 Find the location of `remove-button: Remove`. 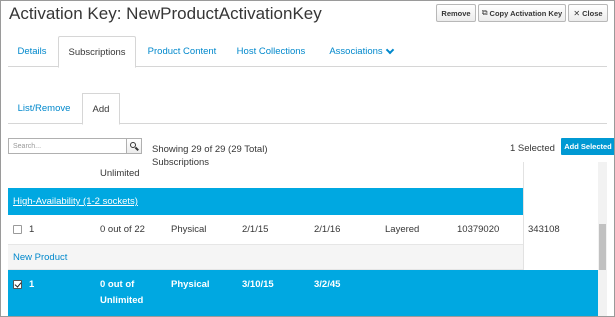

remove-button: Remove is located at coordinates (456, 13).